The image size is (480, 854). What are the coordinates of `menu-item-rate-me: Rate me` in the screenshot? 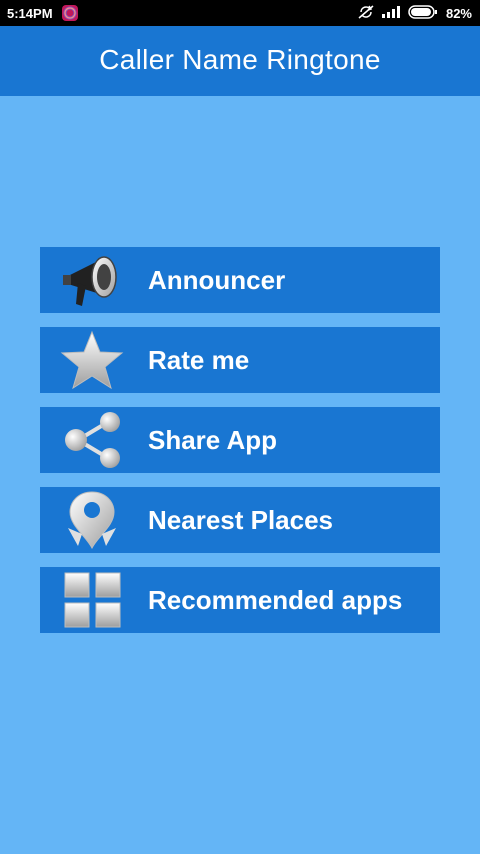 It's located at (240, 360).